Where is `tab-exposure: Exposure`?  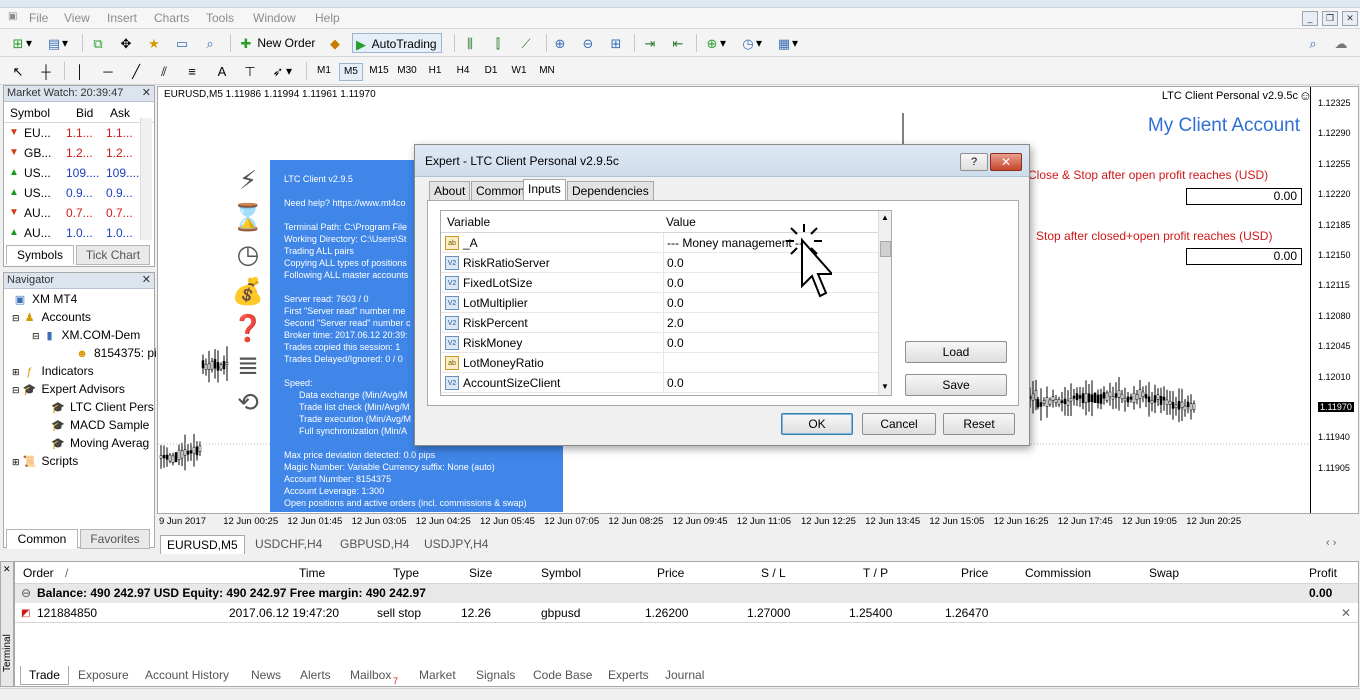 tab-exposure: Exposure is located at coordinates (103, 675).